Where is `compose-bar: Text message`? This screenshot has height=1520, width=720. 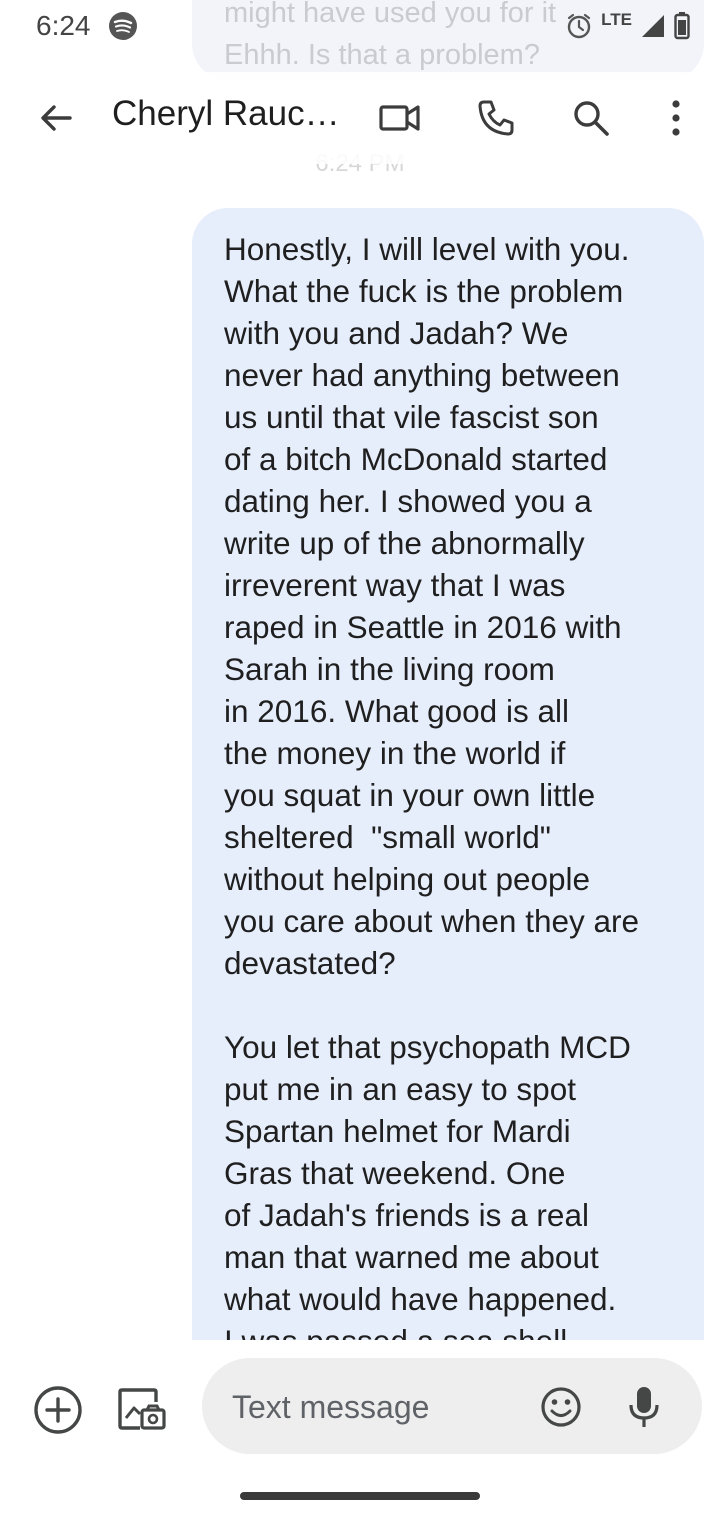 compose-bar: Text message is located at coordinates (360, 1430).